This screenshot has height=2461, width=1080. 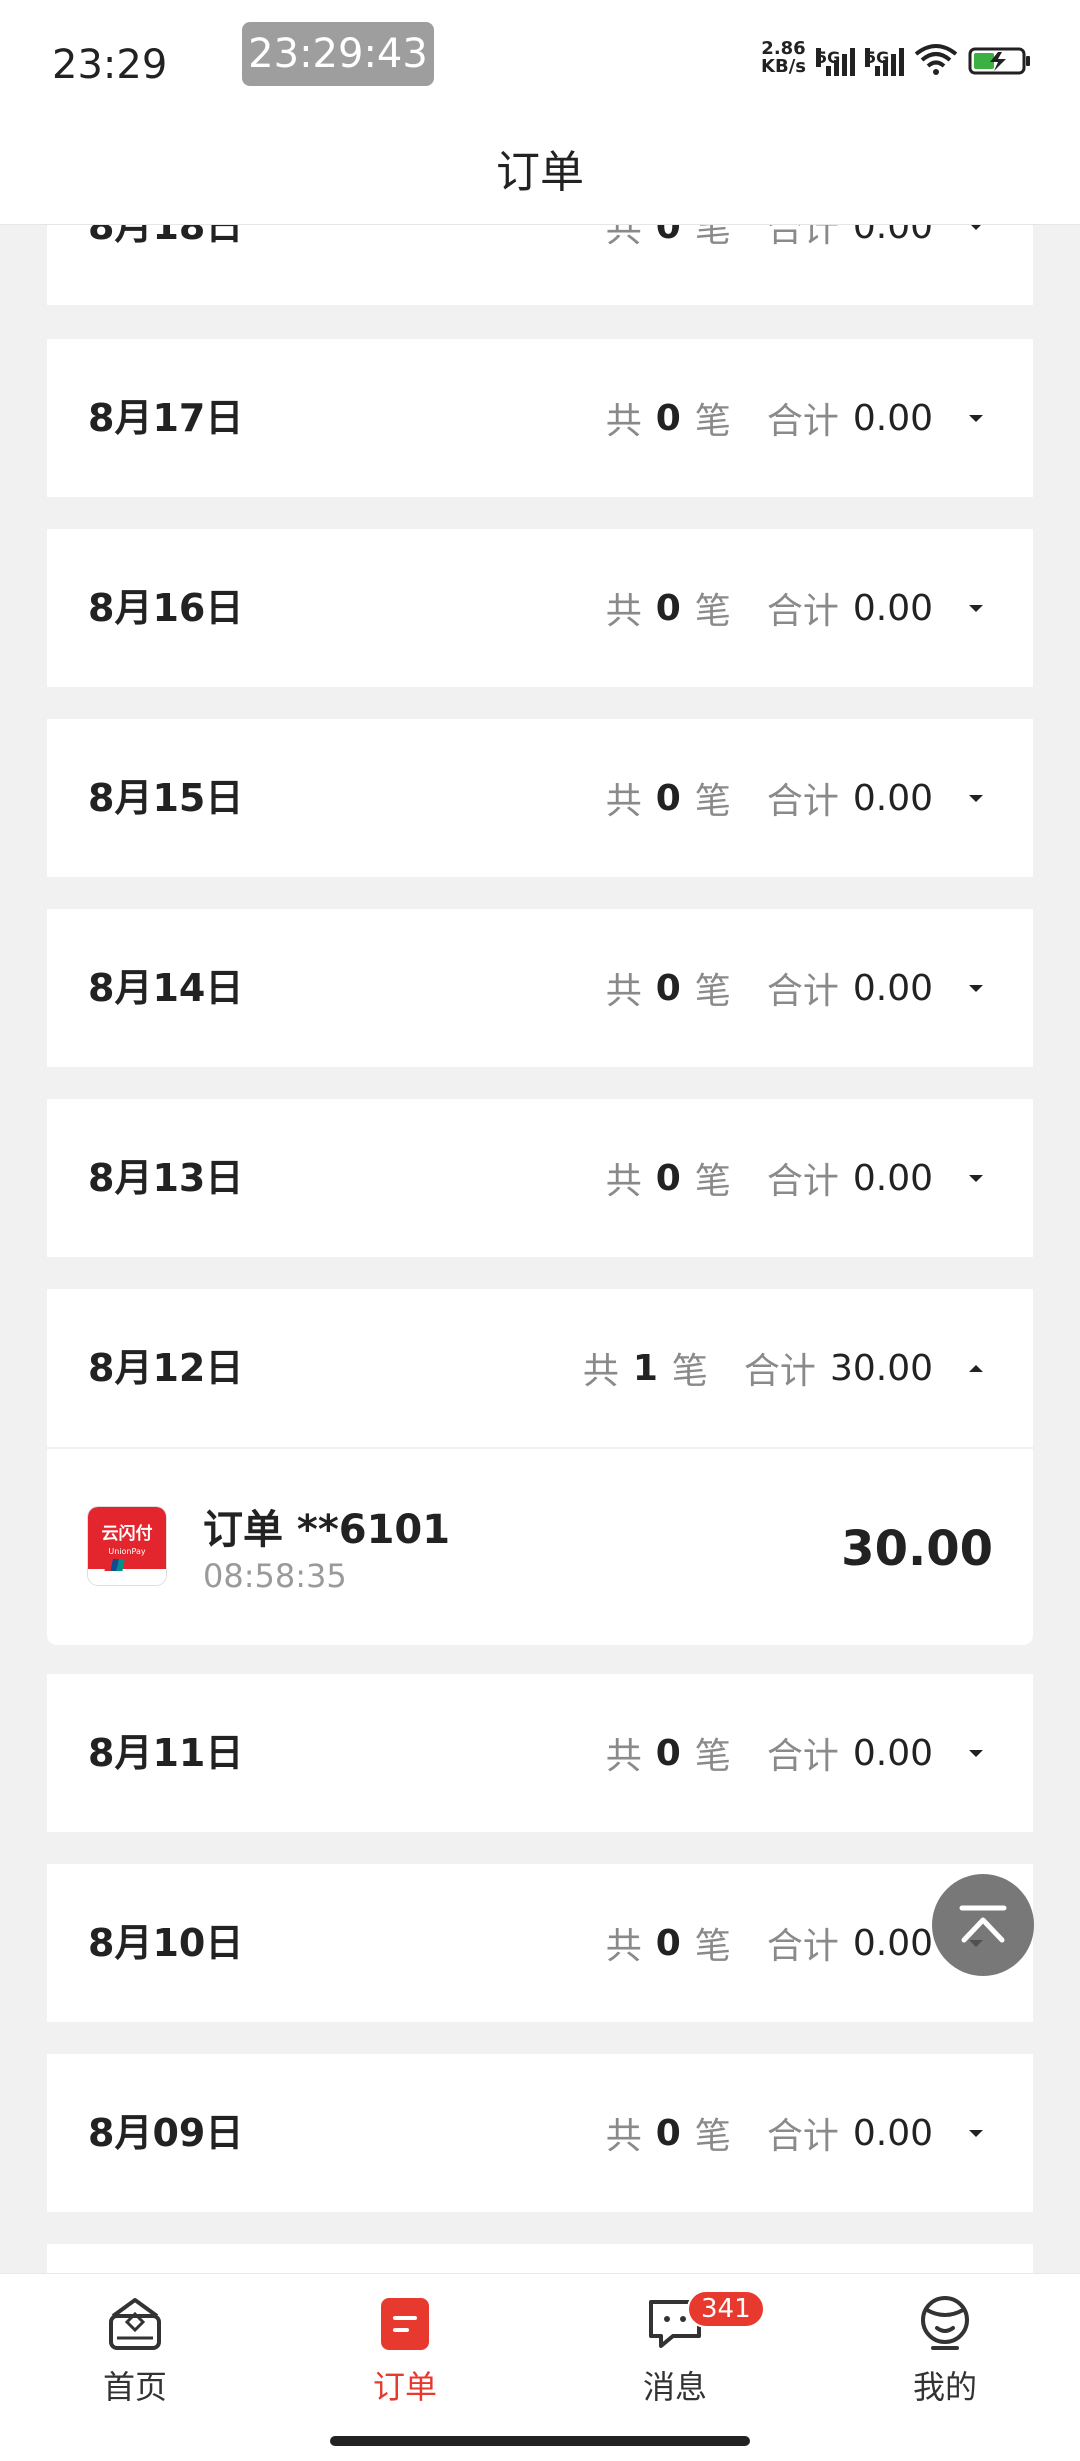 What do you see at coordinates (726, 2309) in the screenshot?
I see `message-count-badge: 341` at bounding box center [726, 2309].